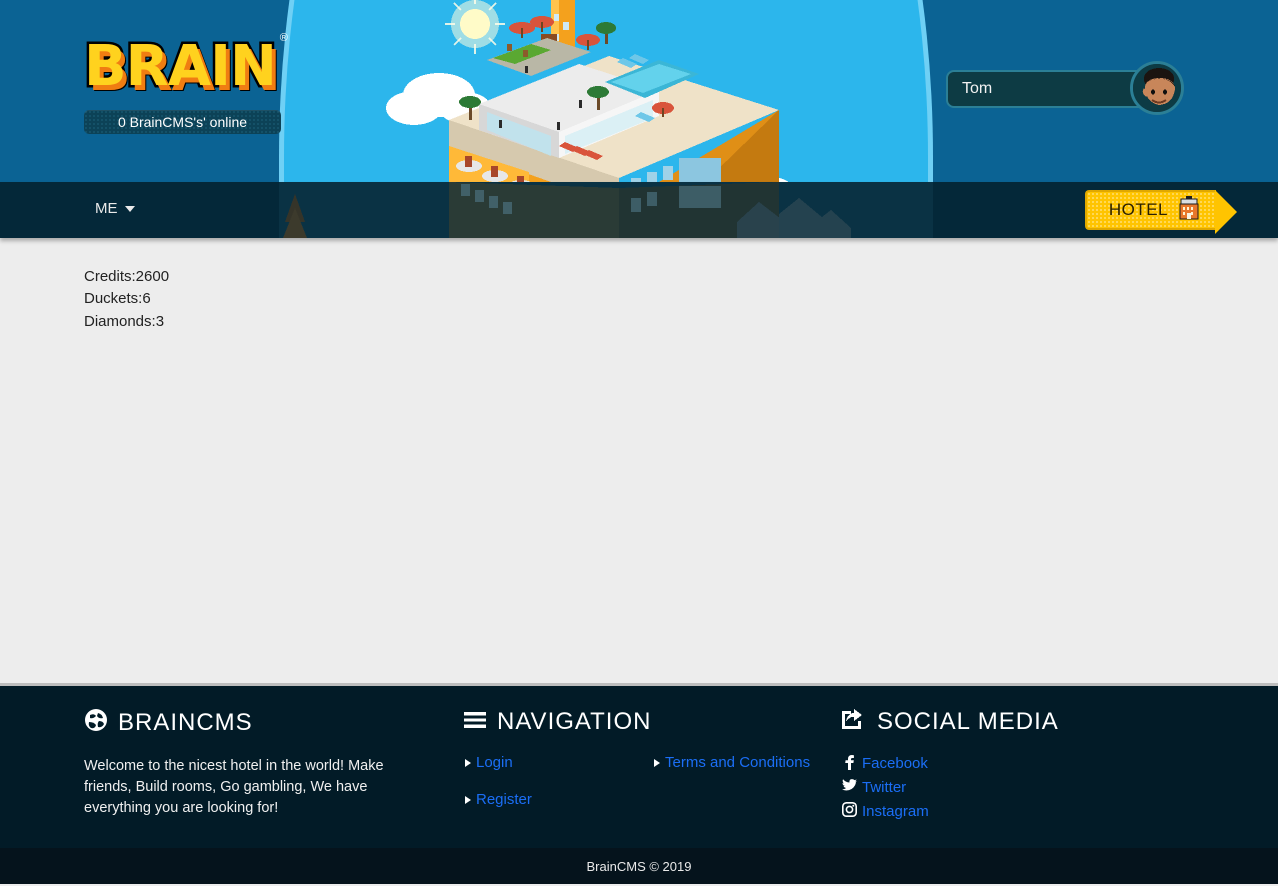 The image size is (1278, 886). I want to click on registered-mark-icon: ®, so click(283, 38).